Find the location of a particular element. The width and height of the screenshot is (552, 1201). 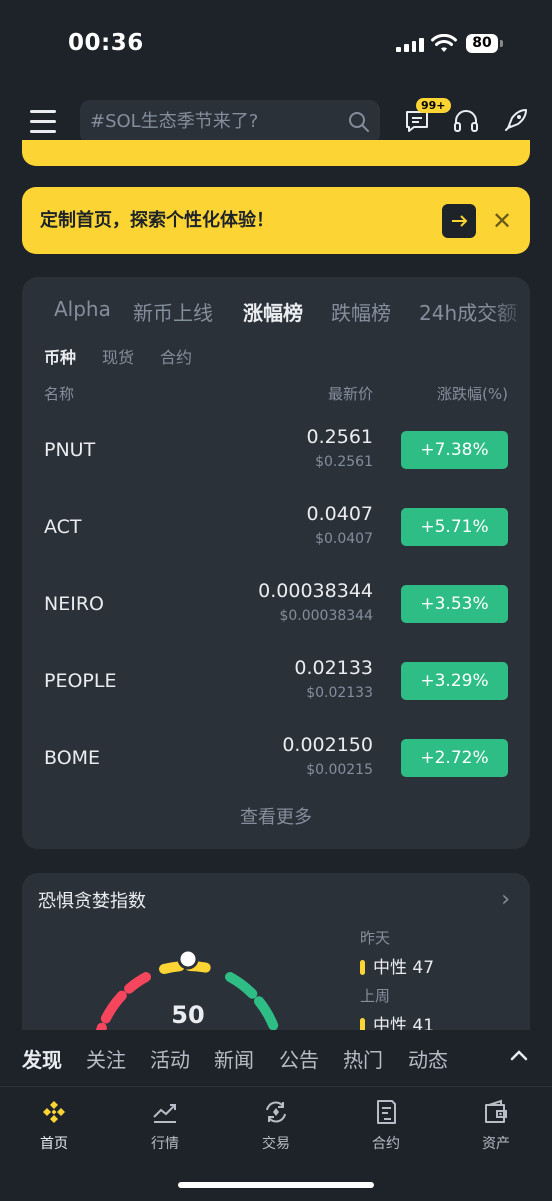

column-price: 最新价 is located at coordinates (350, 393).